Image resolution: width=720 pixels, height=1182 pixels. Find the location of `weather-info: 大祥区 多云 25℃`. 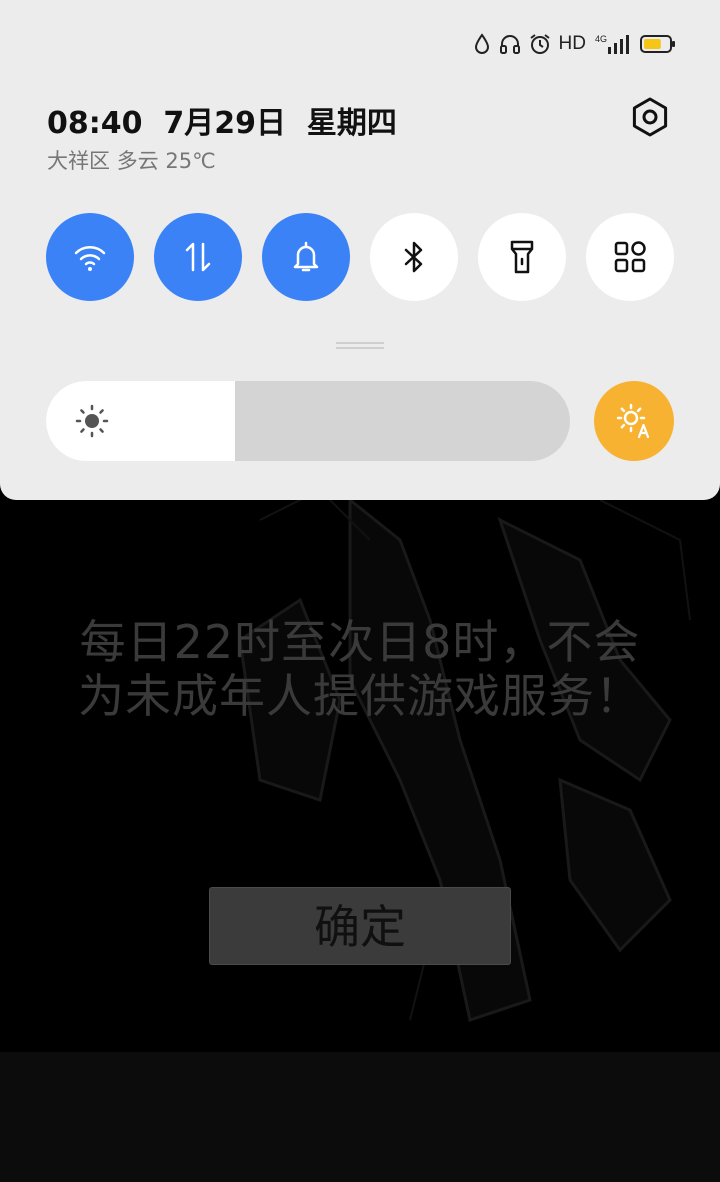

weather-info: 大祥区 多云 25℃ is located at coordinates (131, 160).